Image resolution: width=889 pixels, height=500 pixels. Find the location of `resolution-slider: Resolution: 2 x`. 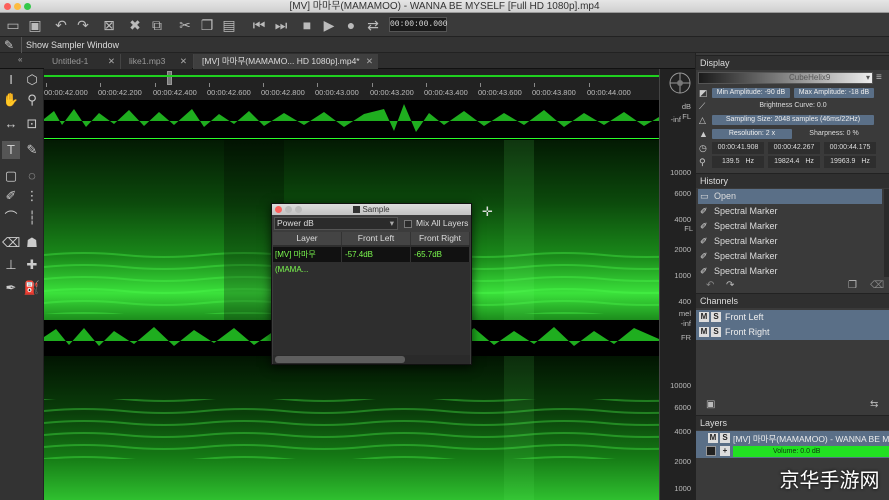

resolution-slider: Resolution: 2 x is located at coordinates (752, 134).